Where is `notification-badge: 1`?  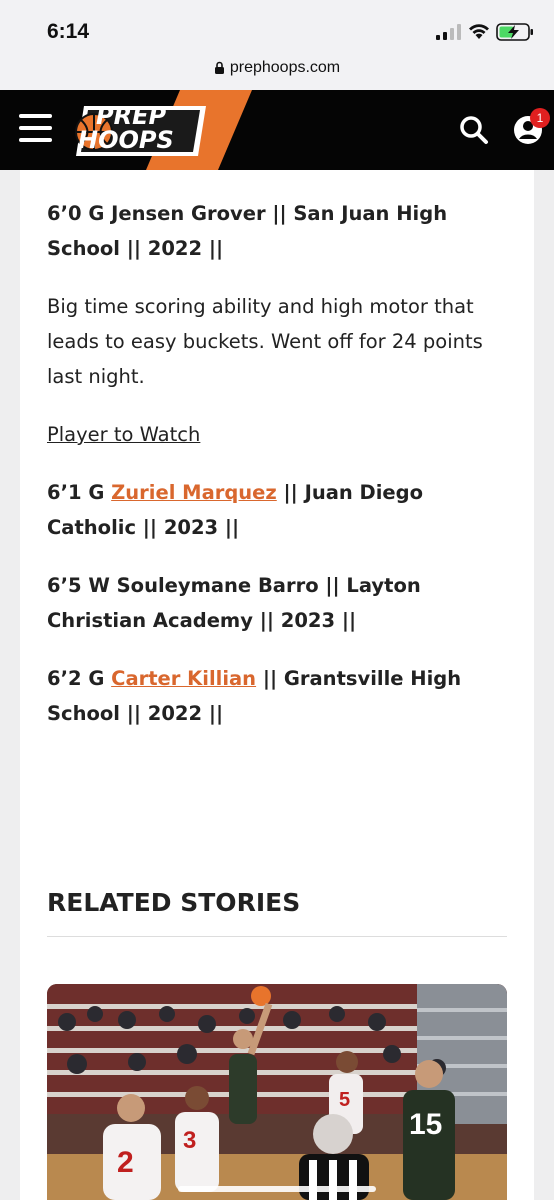 notification-badge: 1 is located at coordinates (540, 118).